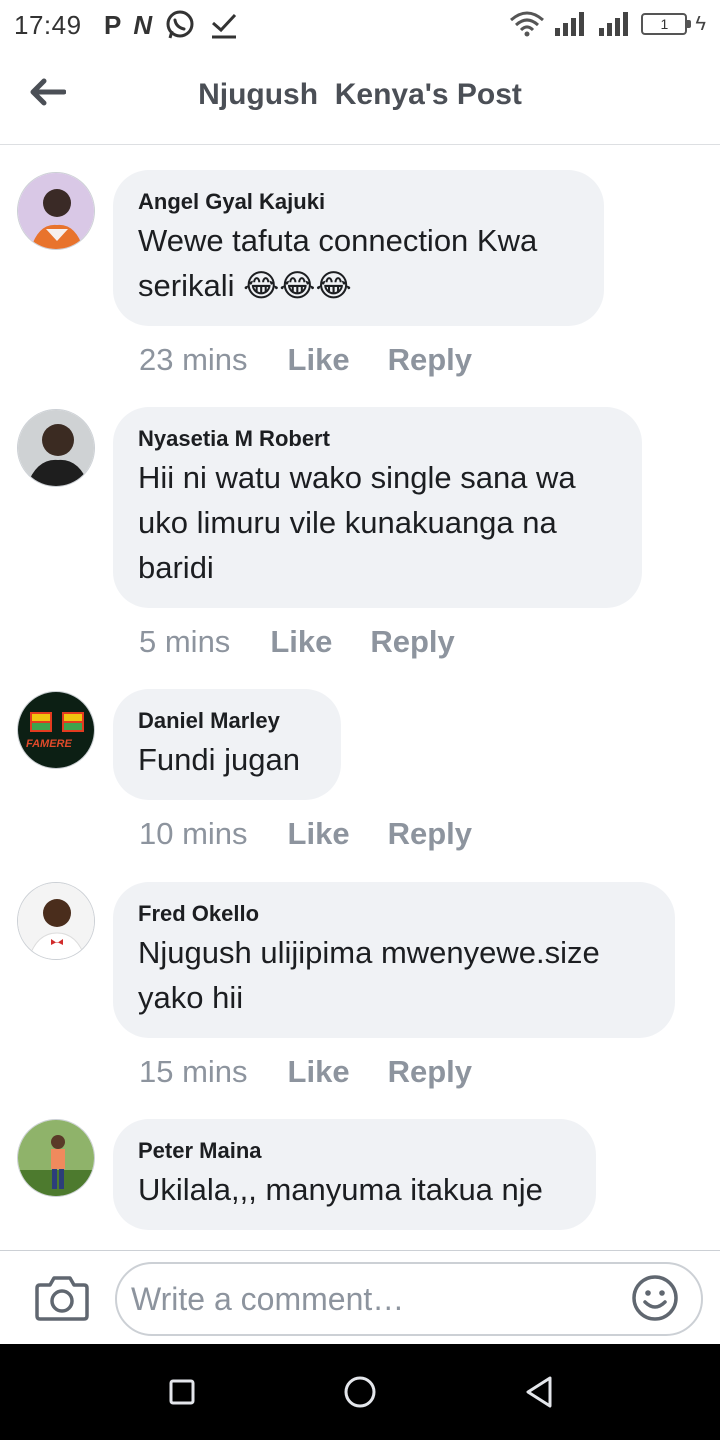 The width and height of the screenshot is (720, 1440). Describe the element at coordinates (193, 1072) in the screenshot. I see `comment-time: 15 mins` at that location.